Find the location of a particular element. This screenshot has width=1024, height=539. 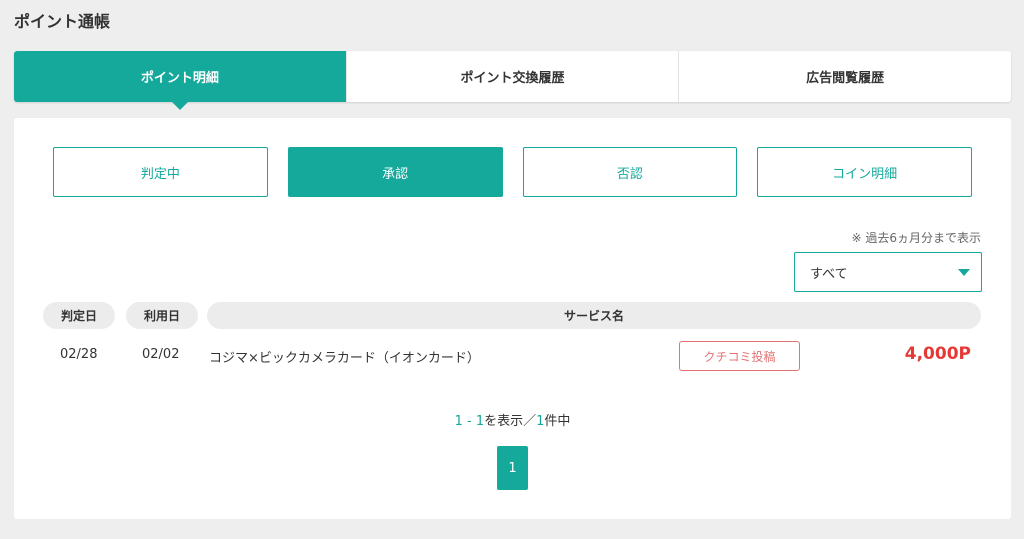

pager-range-end: 1 is located at coordinates (480, 421).